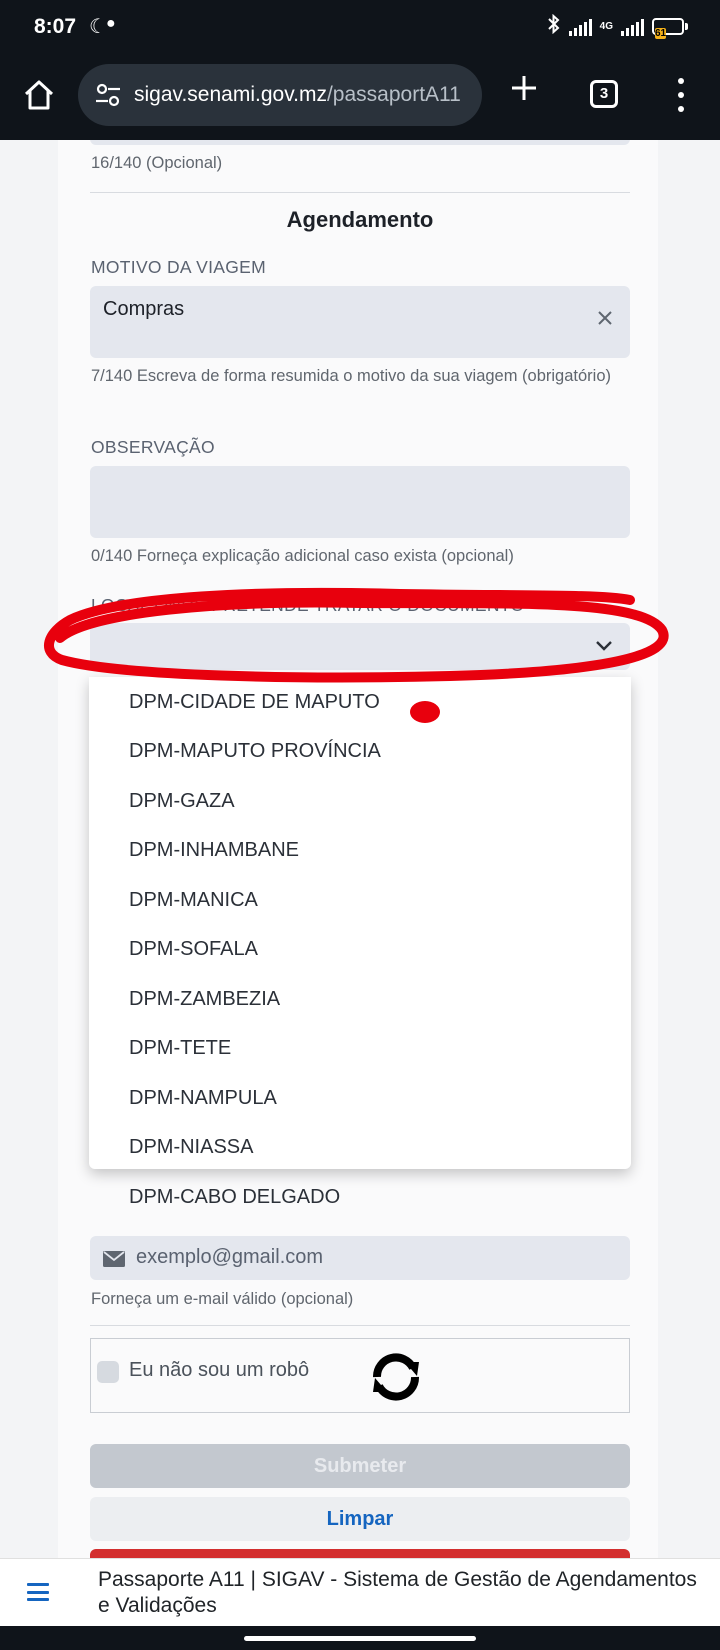 This screenshot has width=720, height=1650. What do you see at coordinates (297, 94) in the screenshot?
I see `url-text: sigav.senami.gov.mz/passaportA11` at bounding box center [297, 94].